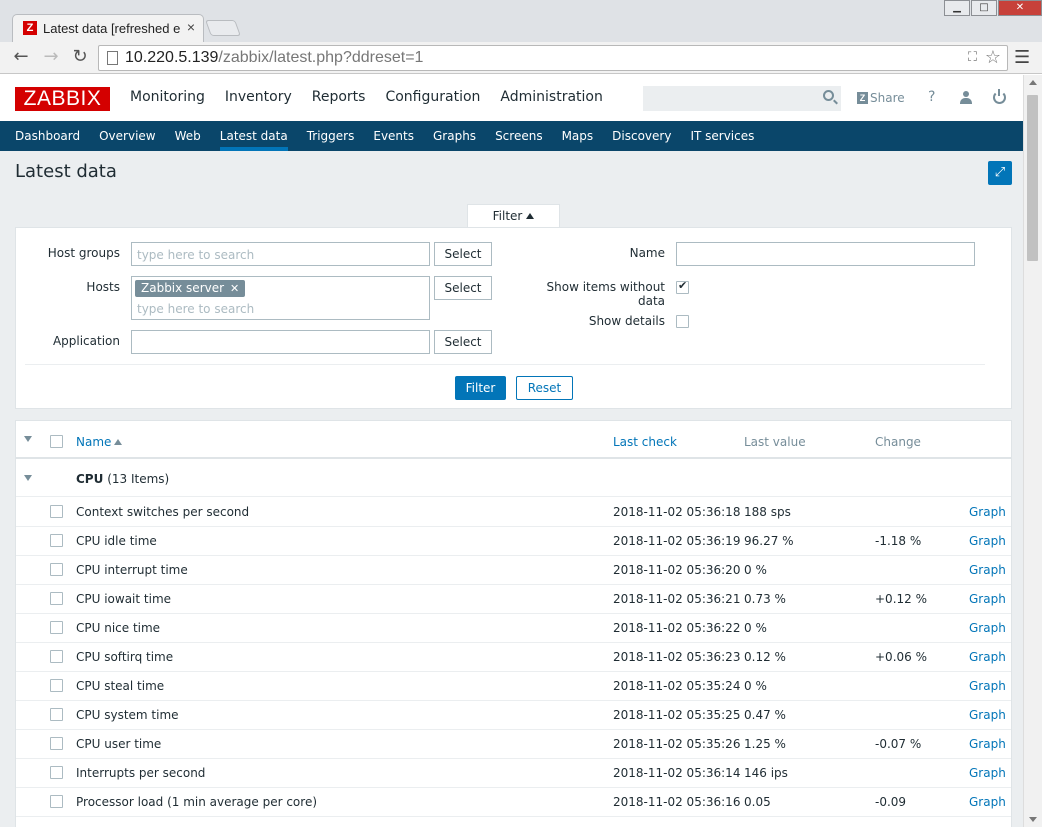 The height and width of the screenshot is (827, 1042). I want to click on host-chip-label: Zabbix server, so click(183, 288).